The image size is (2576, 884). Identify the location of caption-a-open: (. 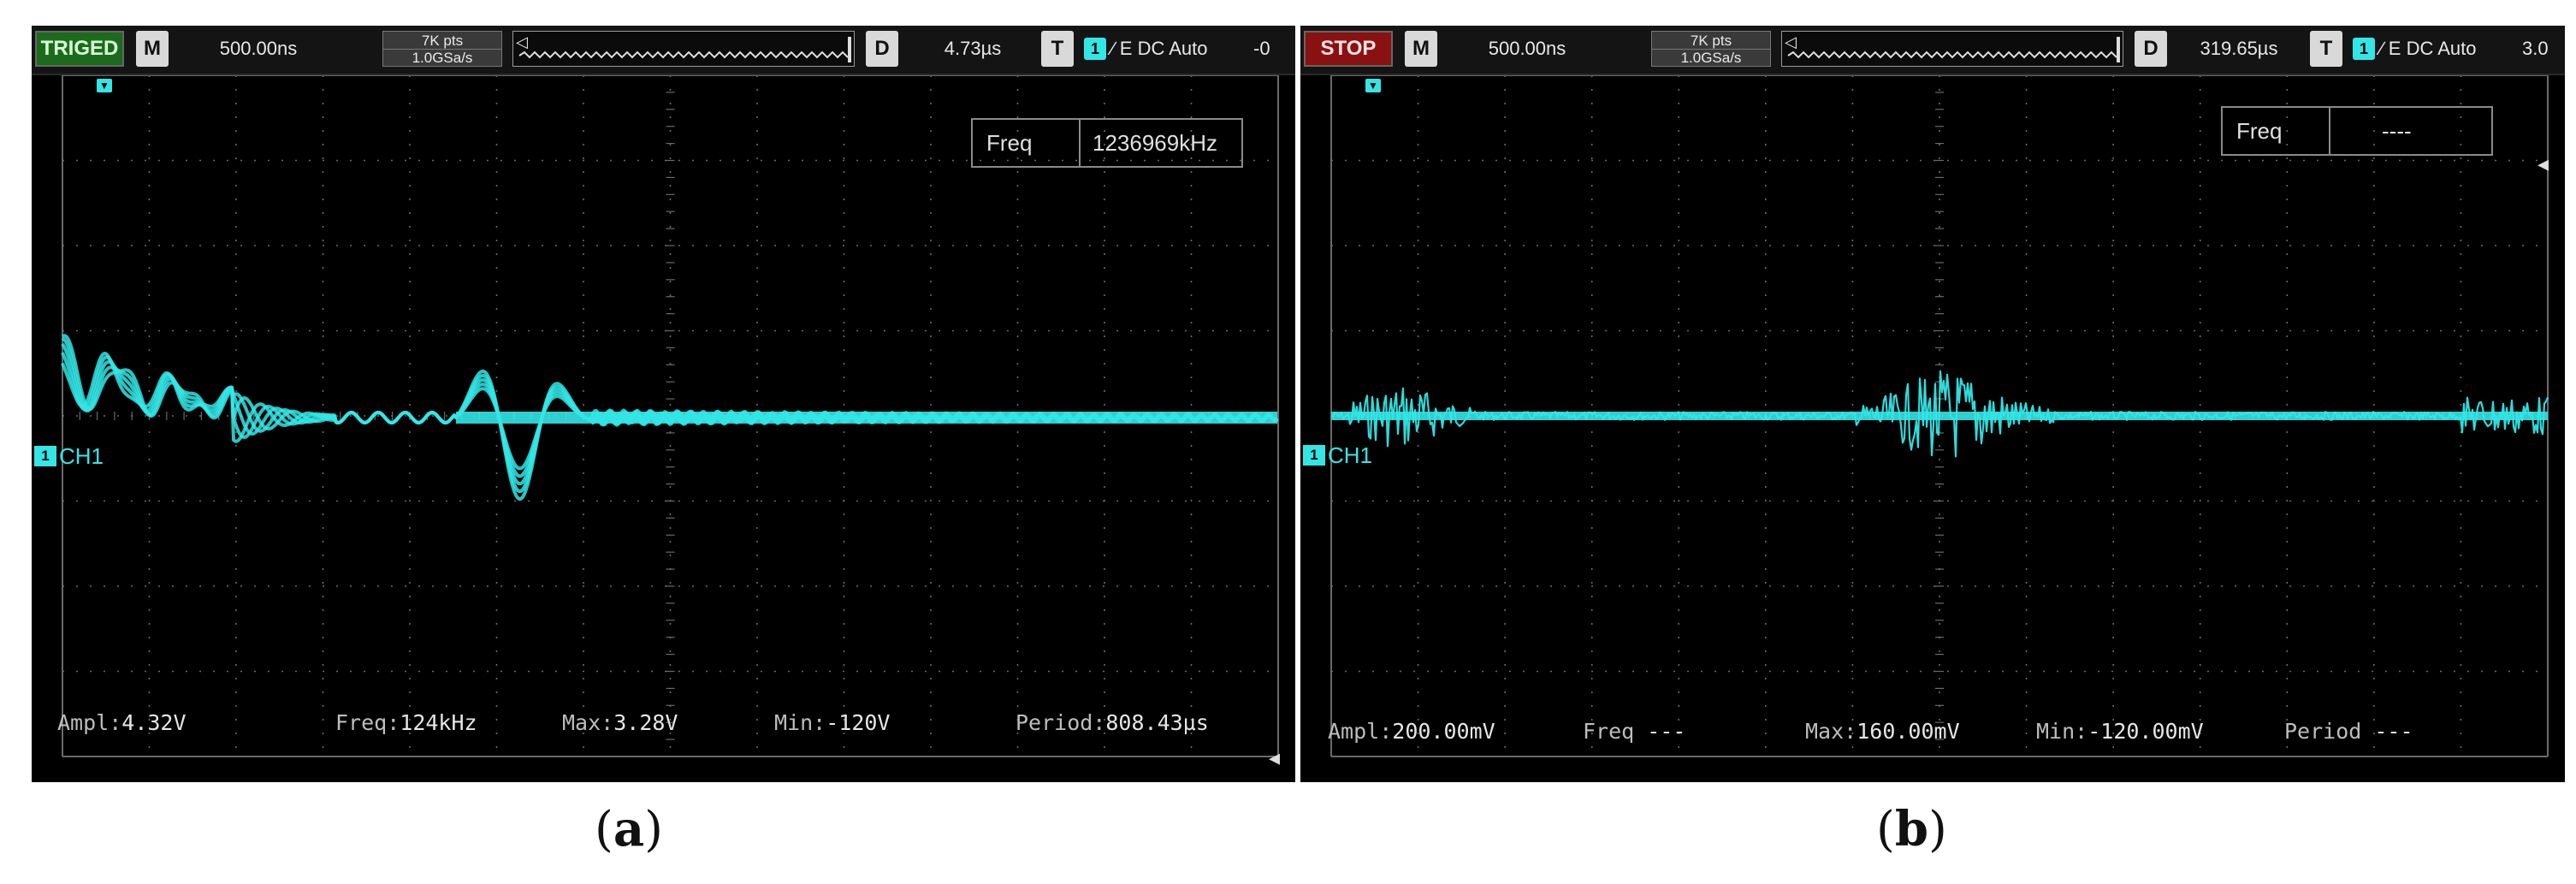
(604, 830).